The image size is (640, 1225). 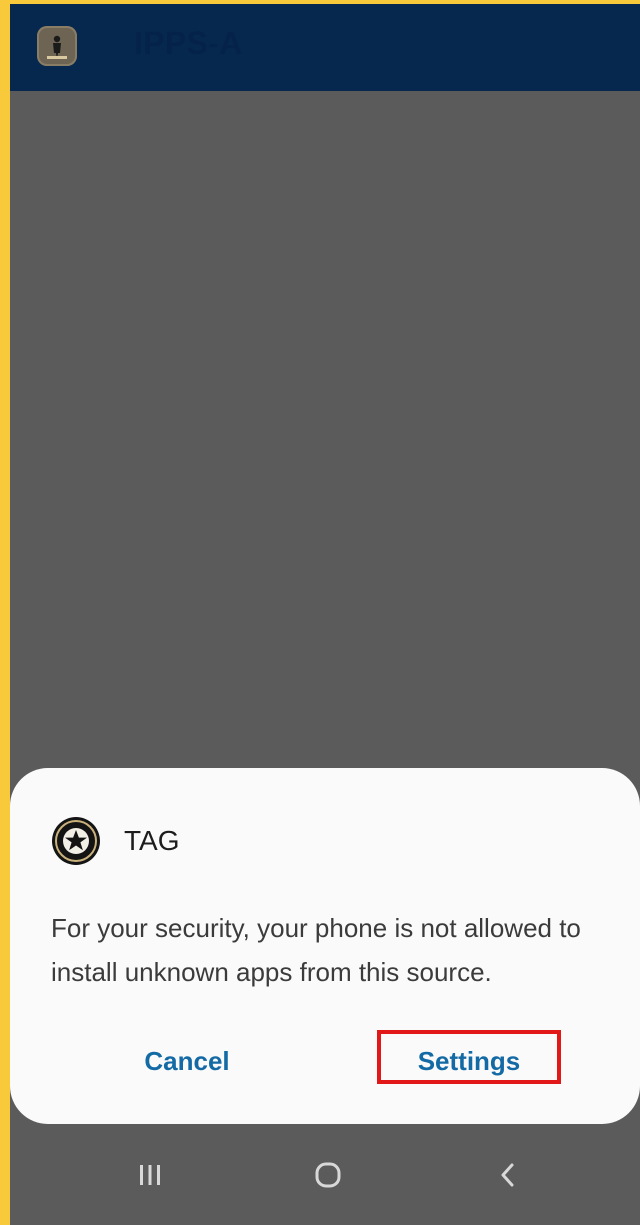 I want to click on home-icon, so click(x=328, y=1174).